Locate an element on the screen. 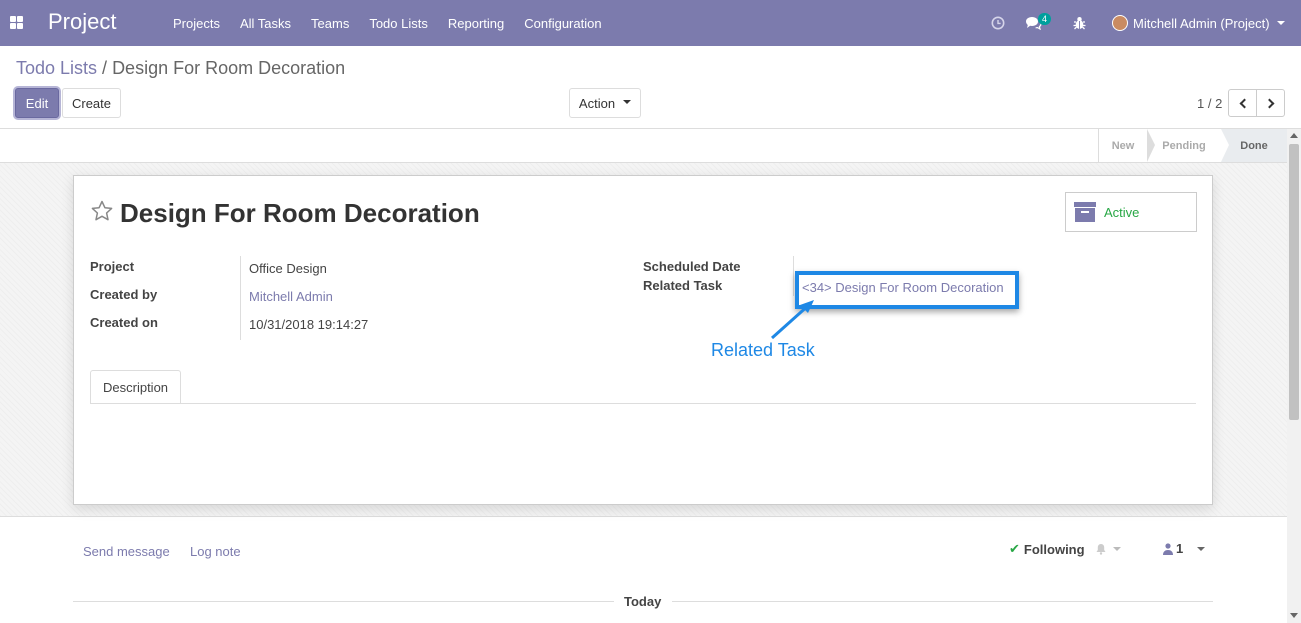 The height and width of the screenshot is (623, 1301). user-avatar is located at coordinates (1120, 23).